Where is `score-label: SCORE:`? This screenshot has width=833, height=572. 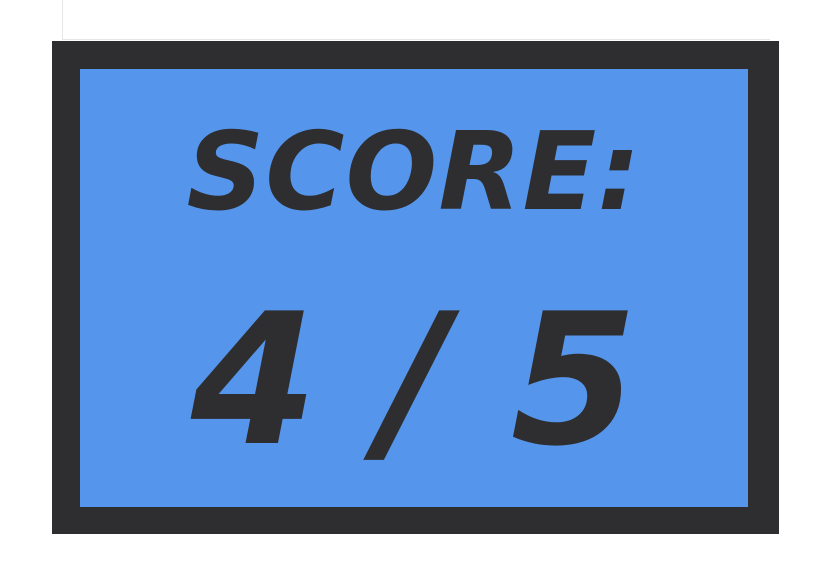
score-label: SCORE: is located at coordinates (414, 172).